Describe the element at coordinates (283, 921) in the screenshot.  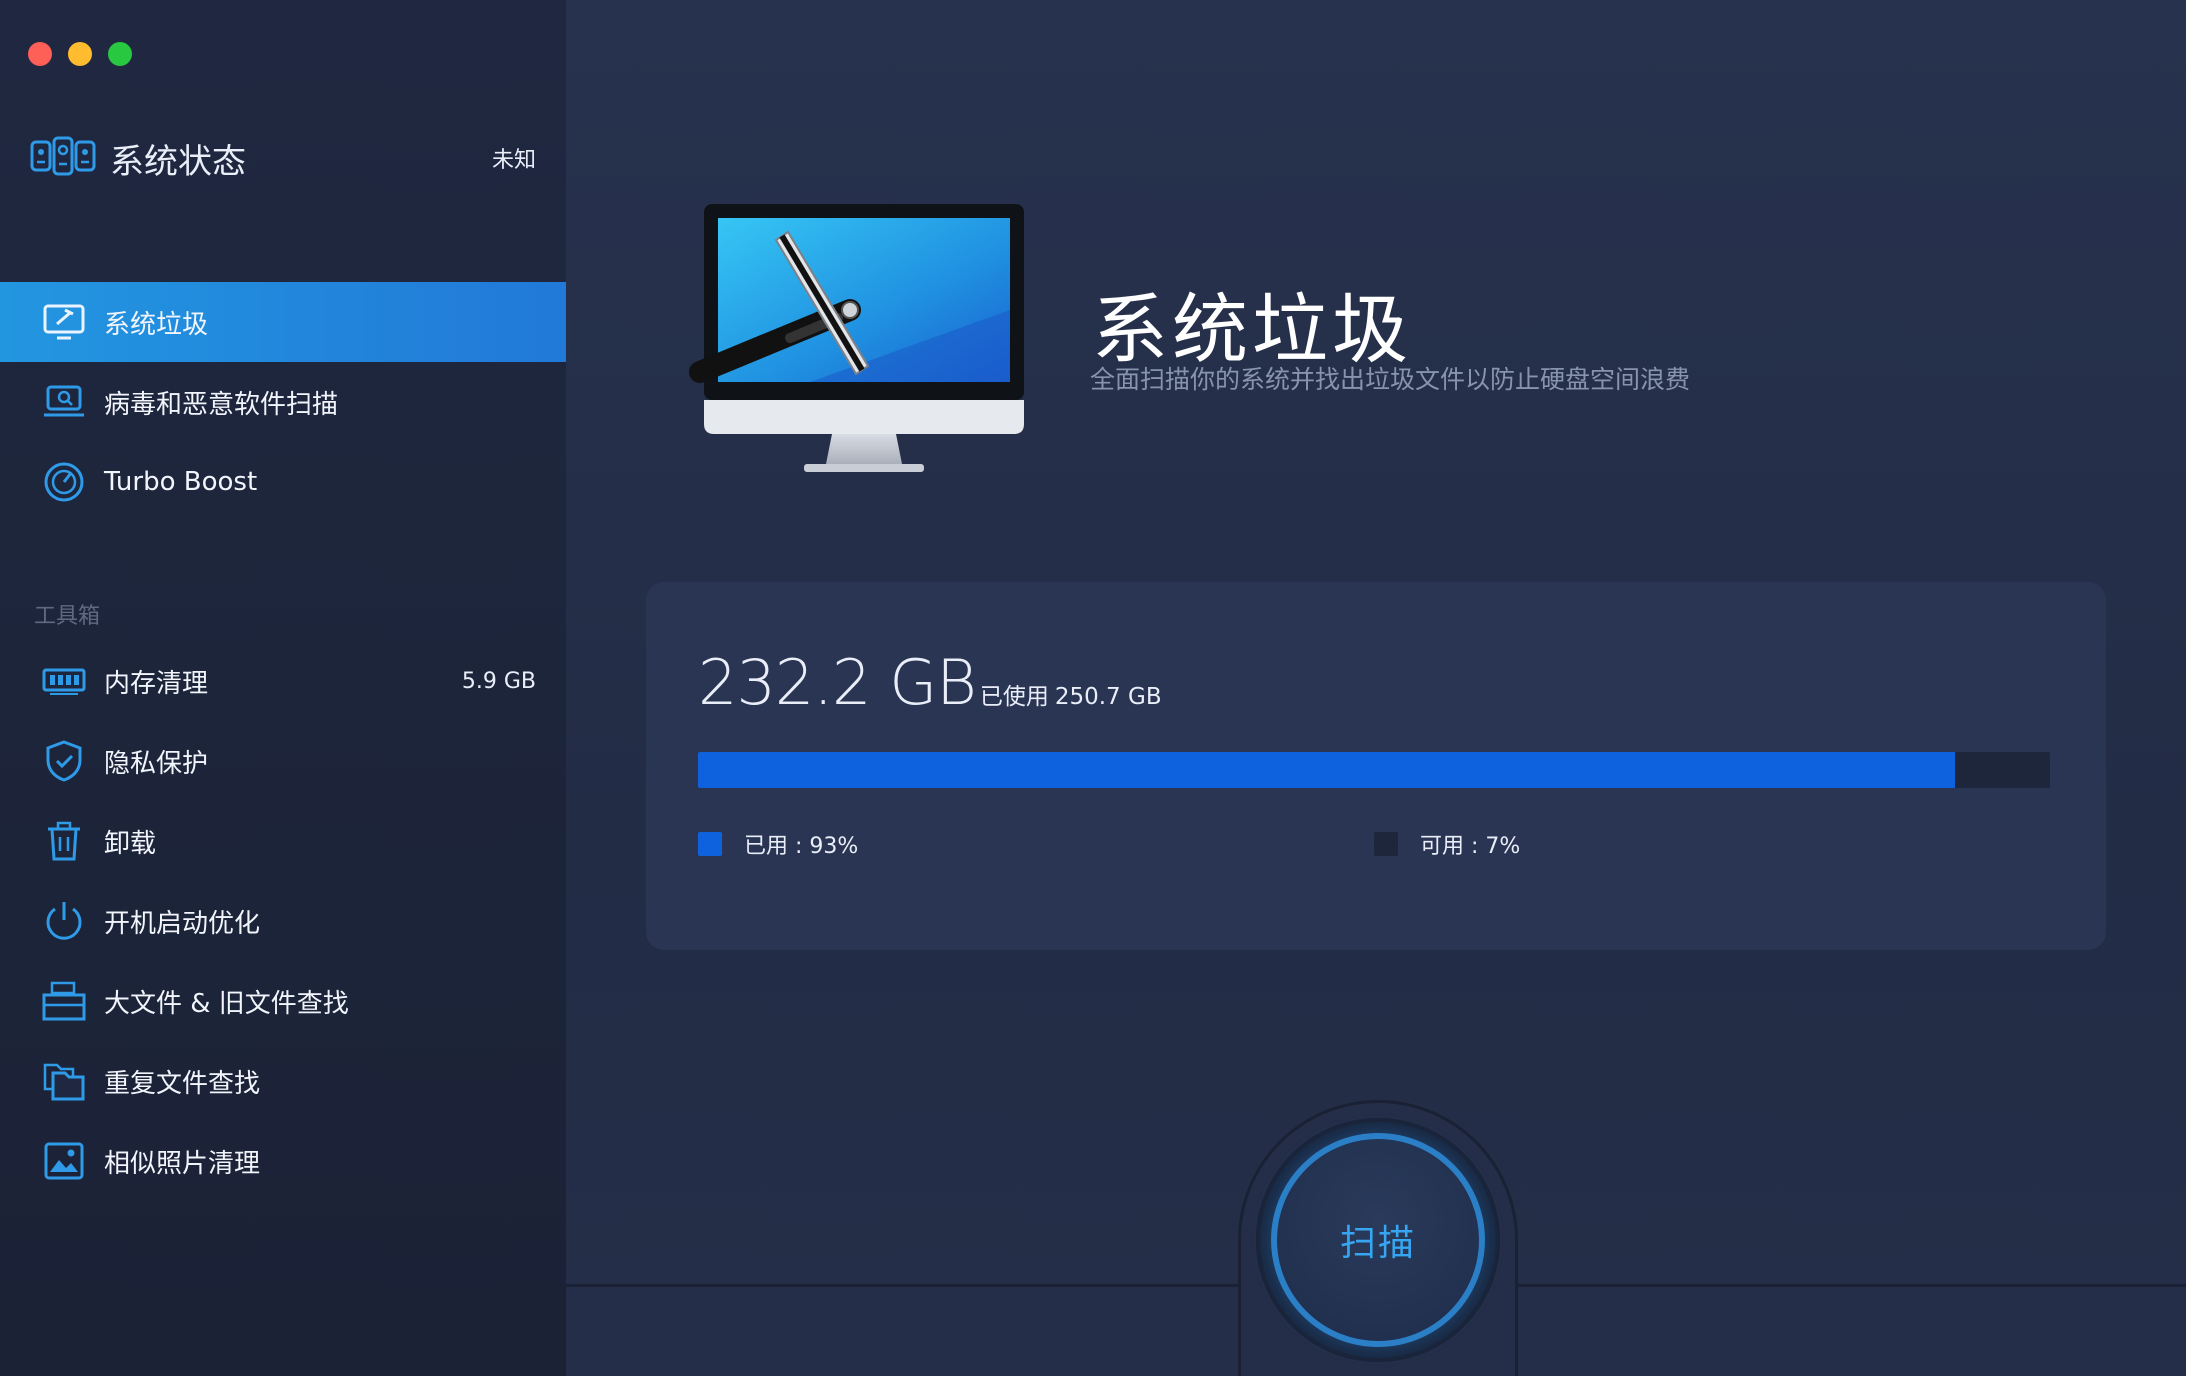
I see `sidebar-item-startup-optimize: 开机启动优化` at that location.